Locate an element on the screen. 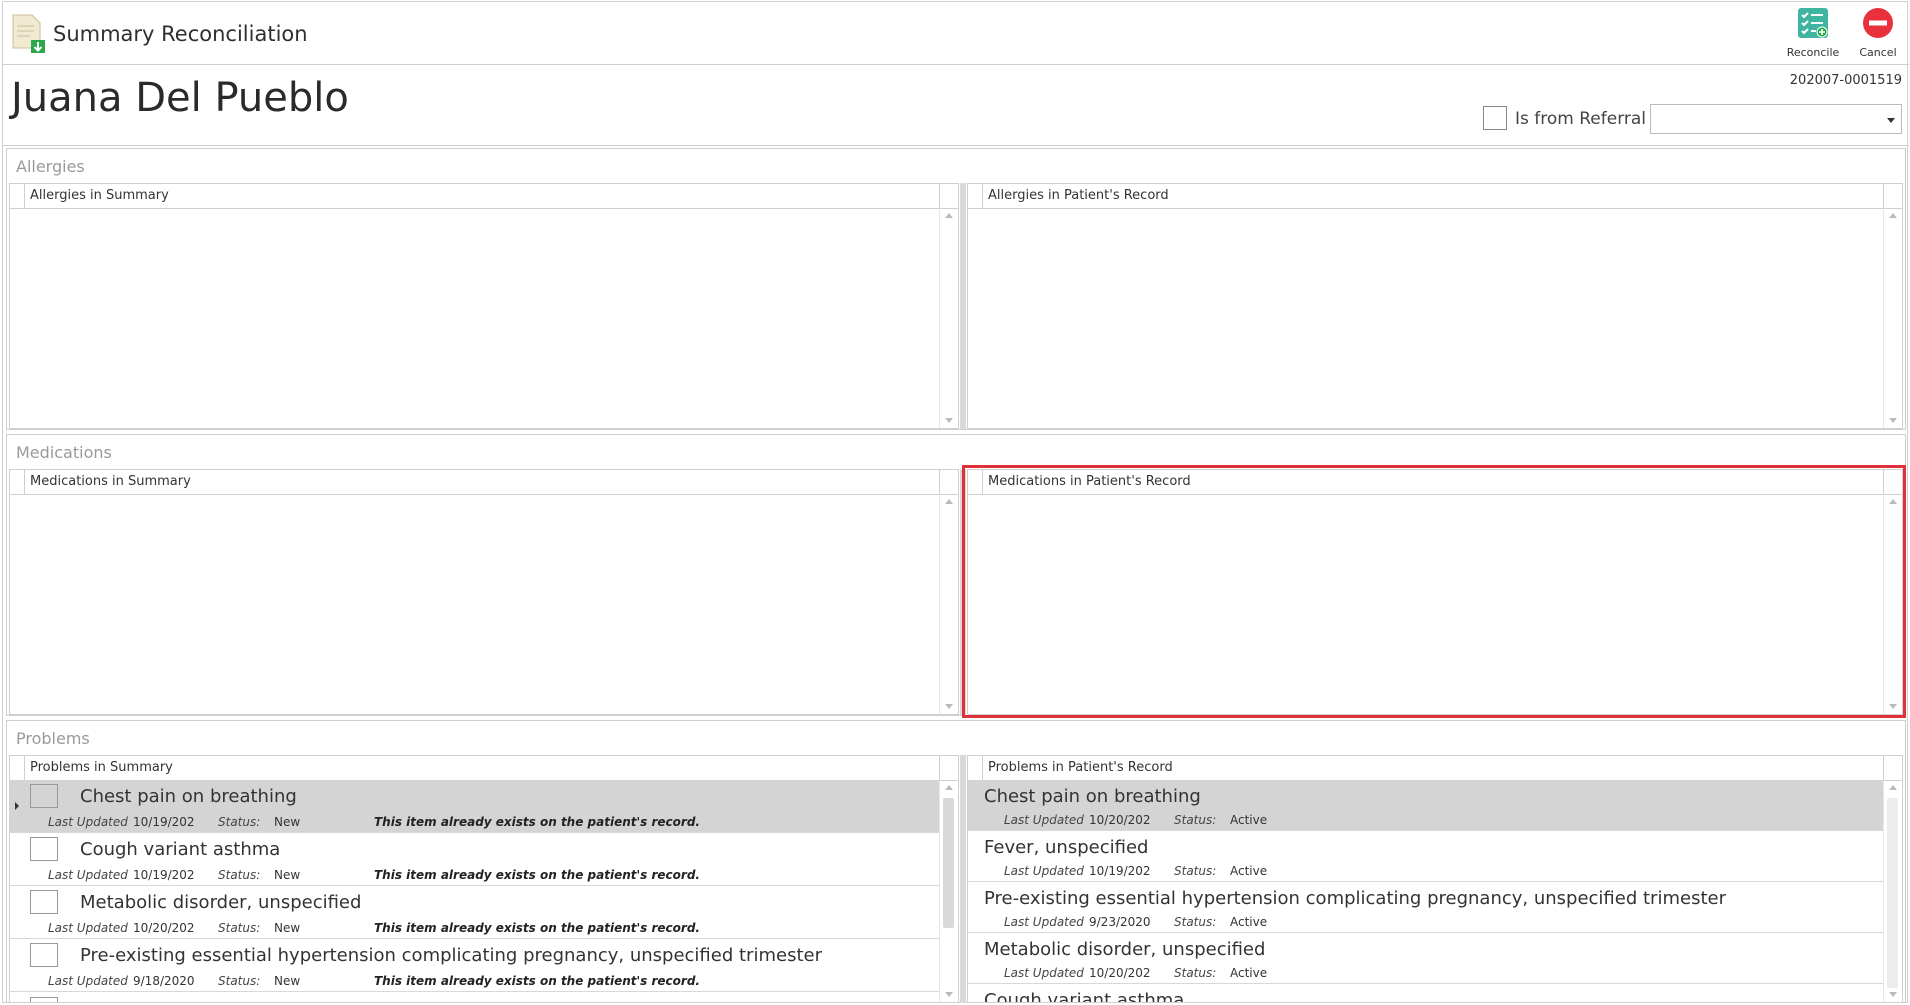  problems-summary-header: Problems in Summary is located at coordinates (101, 767).